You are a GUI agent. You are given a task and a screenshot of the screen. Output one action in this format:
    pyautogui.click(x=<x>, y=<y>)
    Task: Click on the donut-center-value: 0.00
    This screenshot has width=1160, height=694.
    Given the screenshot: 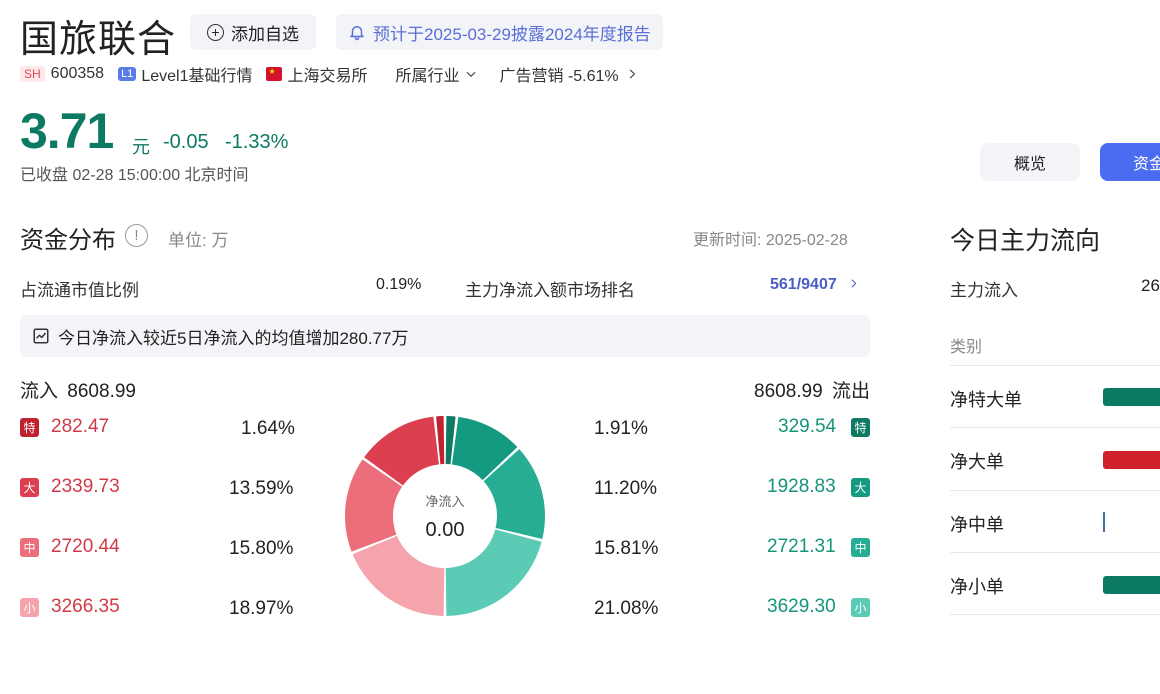 What is the action you would take?
    pyautogui.click(x=445, y=530)
    